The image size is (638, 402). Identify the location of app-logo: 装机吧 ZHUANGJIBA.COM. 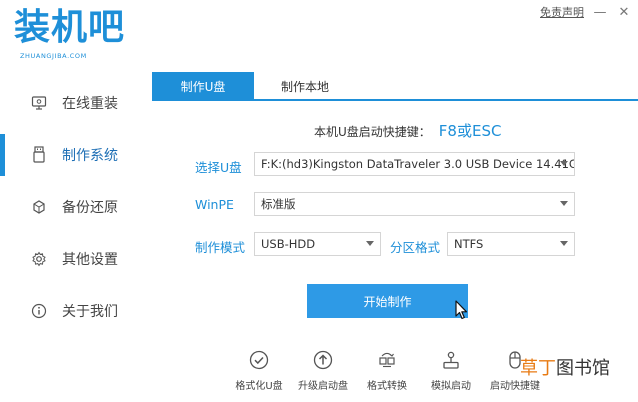
(74, 35).